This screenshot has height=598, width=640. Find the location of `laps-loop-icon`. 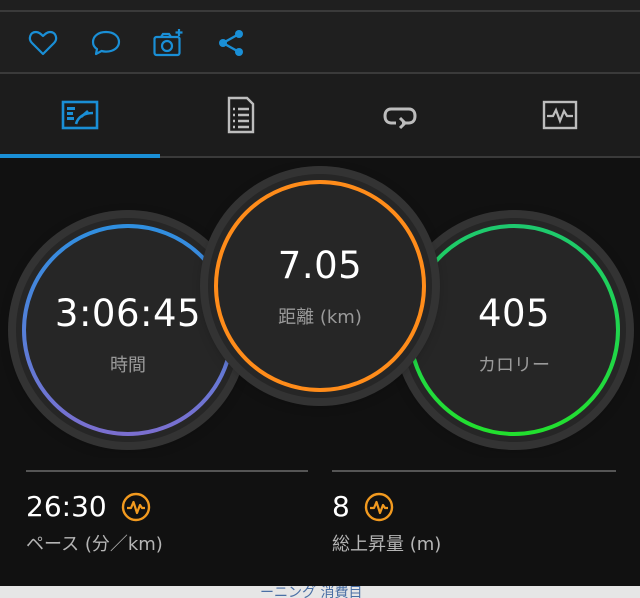

laps-loop-icon is located at coordinates (400, 118).